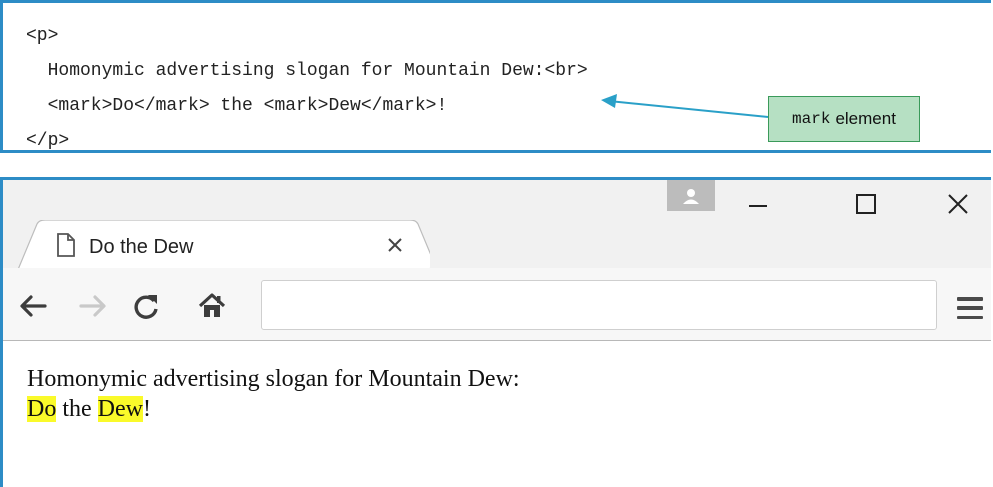 The height and width of the screenshot is (487, 993). I want to click on minimize-button, so click(758, 204).